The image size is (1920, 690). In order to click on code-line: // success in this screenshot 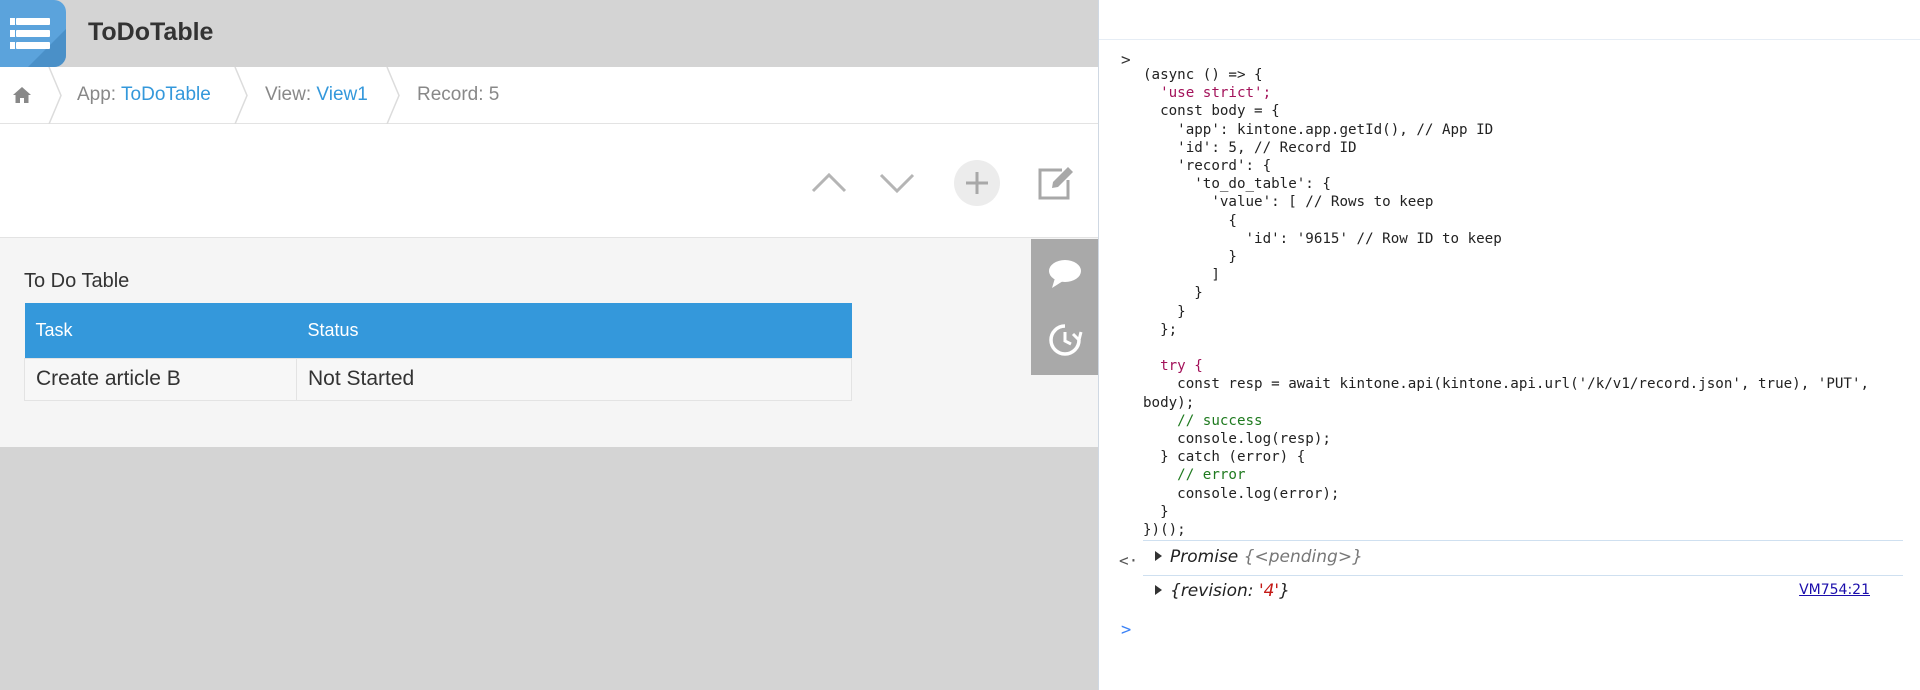, I will do `click(1203, 420)`.